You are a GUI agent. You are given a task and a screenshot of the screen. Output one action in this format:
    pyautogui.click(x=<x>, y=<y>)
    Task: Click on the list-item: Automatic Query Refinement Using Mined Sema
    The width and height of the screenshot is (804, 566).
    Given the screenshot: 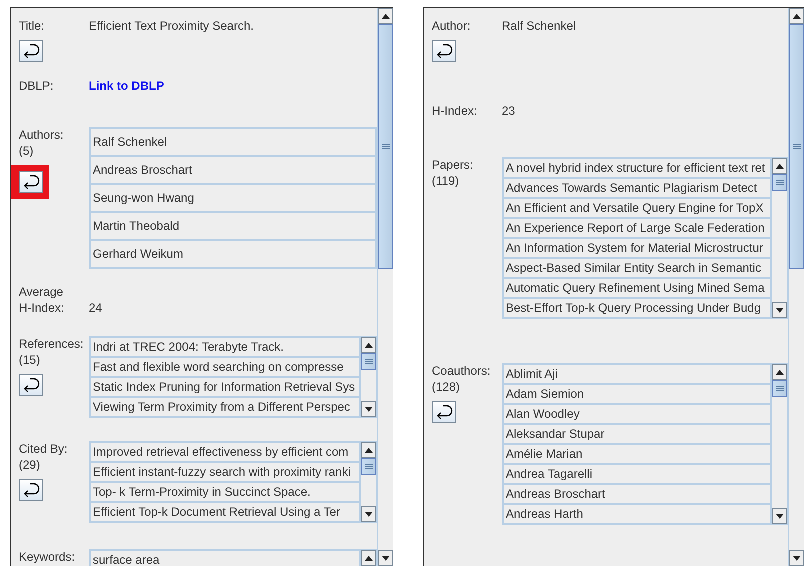 What is the action you would take?
    pyautogui.click(x=637, y=288)
    